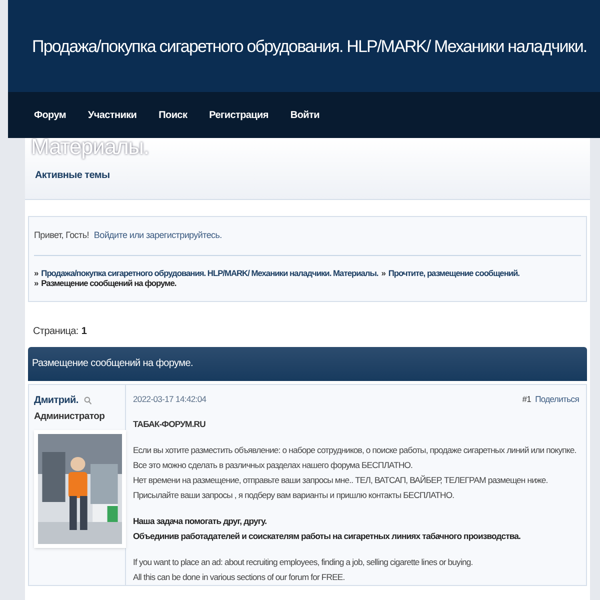 This screenshot has width=600, height=600. What do you see at coordinates (169, 425) in the screenshot?
I see `post-text-line: ТАБАК-ФОРУМ.RU` at bounding box center [169, 425].